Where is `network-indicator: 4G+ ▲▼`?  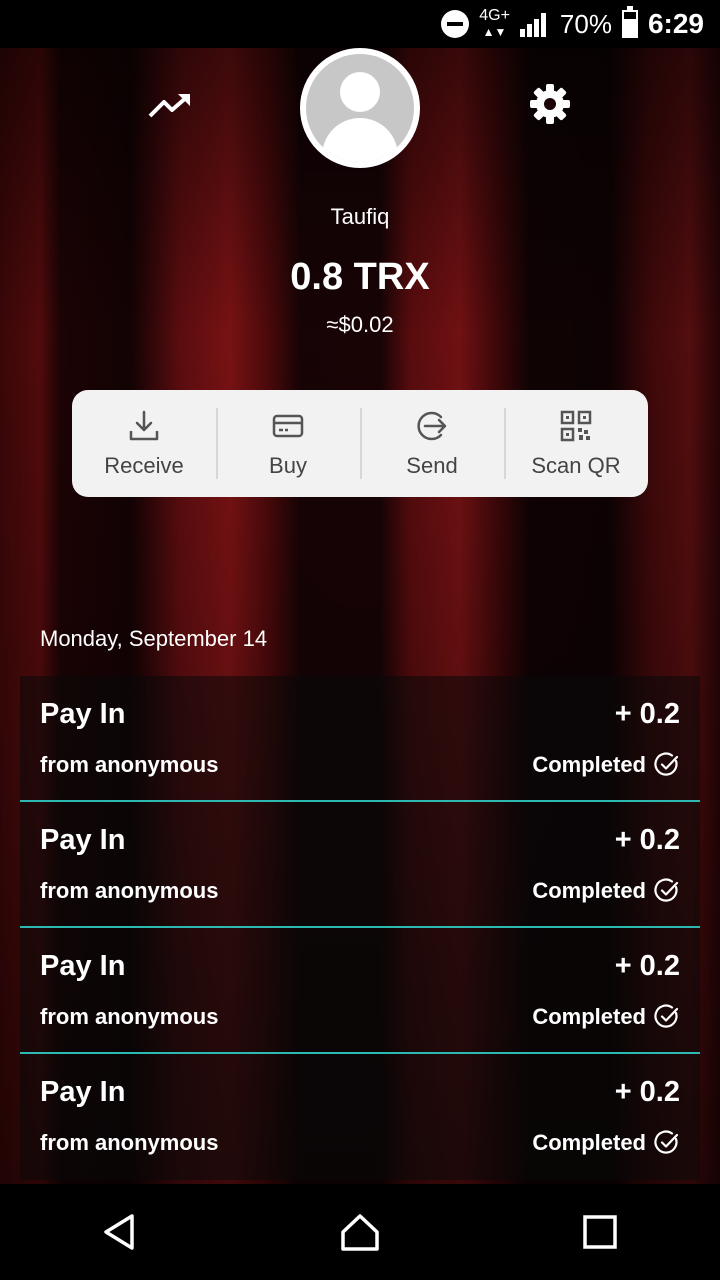
network-indicator: 4G+ ▲▼ is located at coordinates (494, 24).